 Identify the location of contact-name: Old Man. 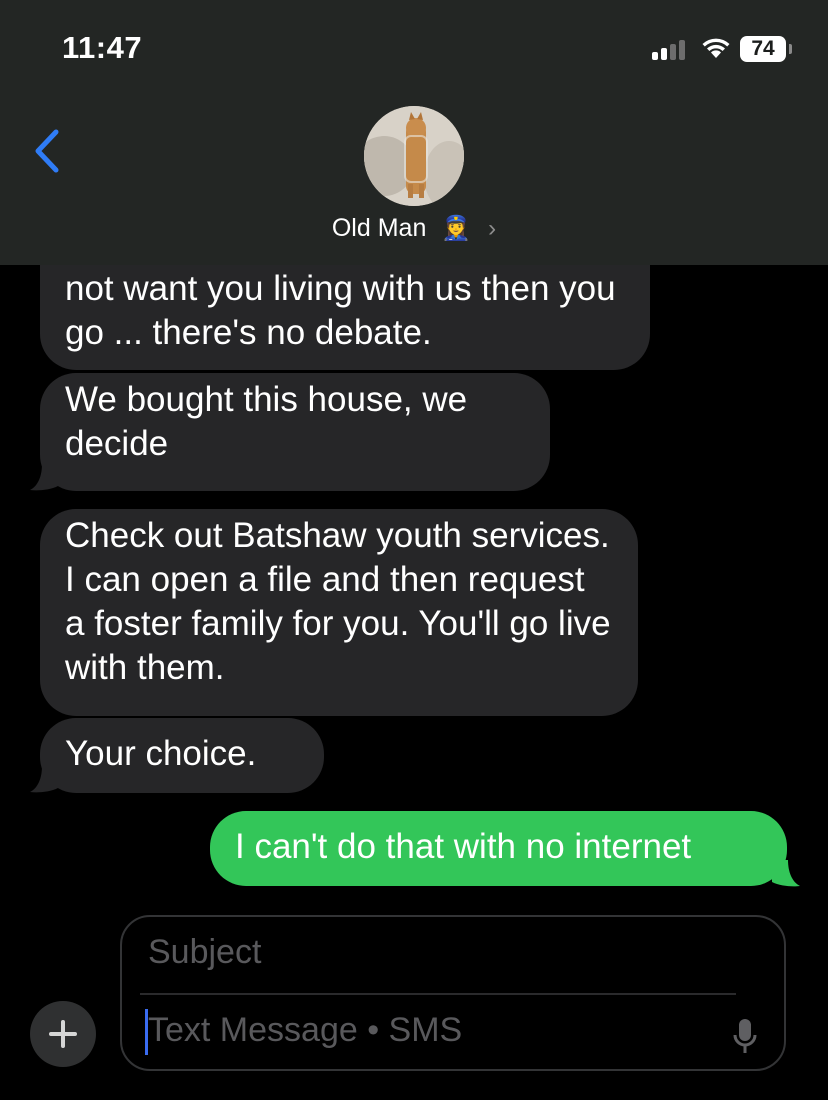
(379, 228).